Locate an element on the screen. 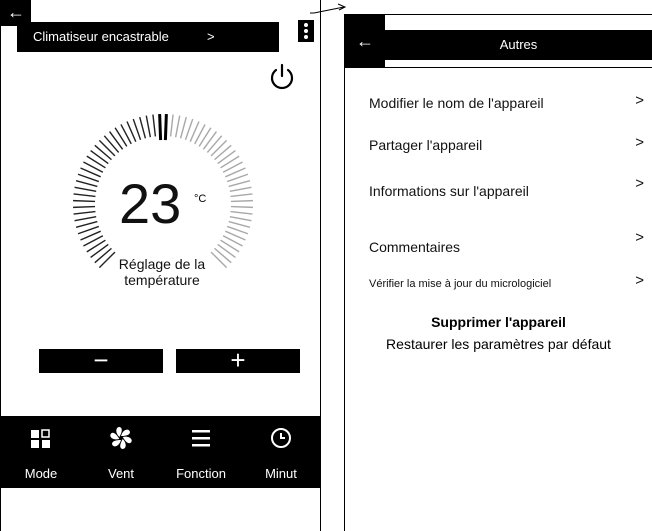 The width and height of the screenshot is (652, 531). menu-icon is located at coordinates (201, 438).